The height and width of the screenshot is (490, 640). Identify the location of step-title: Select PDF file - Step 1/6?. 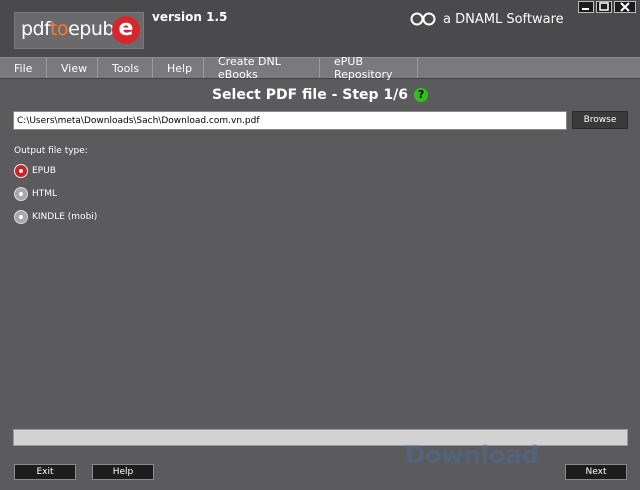
(320, 95).